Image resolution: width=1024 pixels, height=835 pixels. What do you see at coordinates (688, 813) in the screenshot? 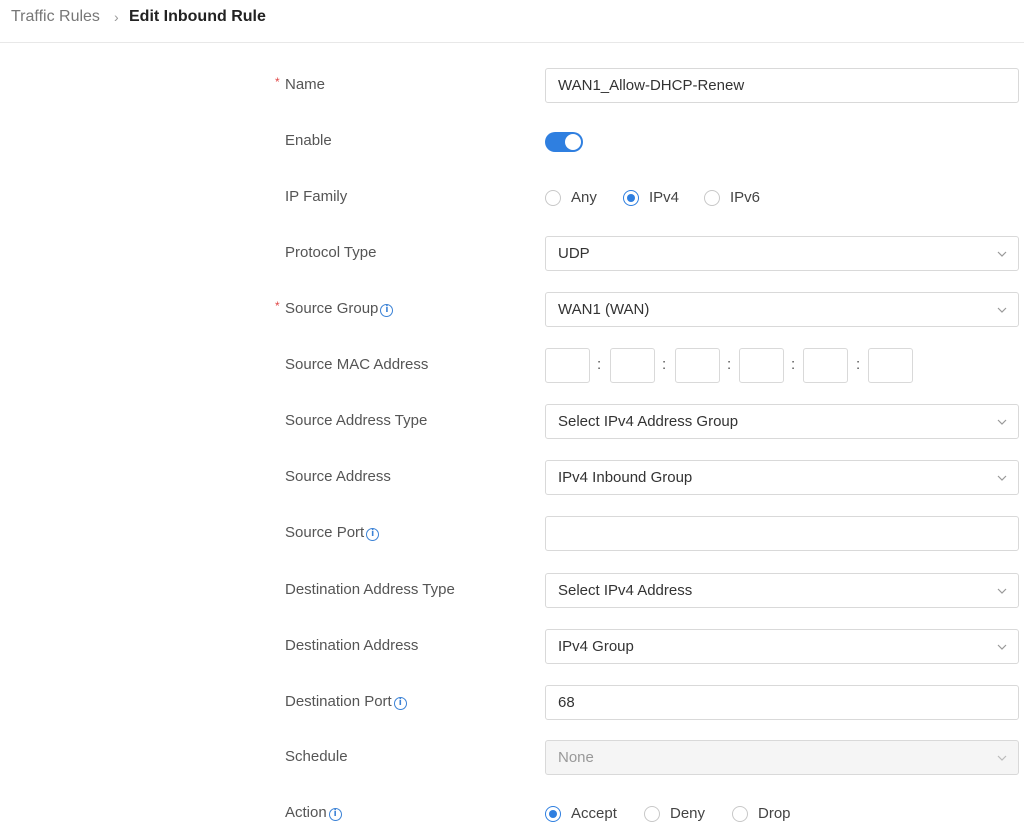
I see `radio-label: Deny` at bounding box center [688, 813].